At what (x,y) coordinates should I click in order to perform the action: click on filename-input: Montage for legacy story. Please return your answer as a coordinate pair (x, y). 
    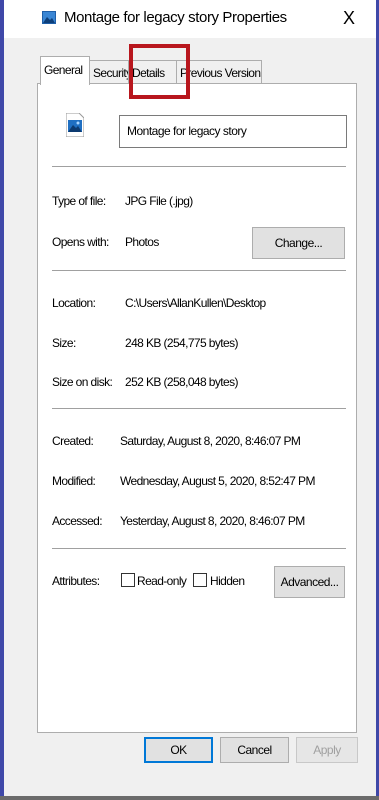
    Looking at the image, I should click on (233, 131).